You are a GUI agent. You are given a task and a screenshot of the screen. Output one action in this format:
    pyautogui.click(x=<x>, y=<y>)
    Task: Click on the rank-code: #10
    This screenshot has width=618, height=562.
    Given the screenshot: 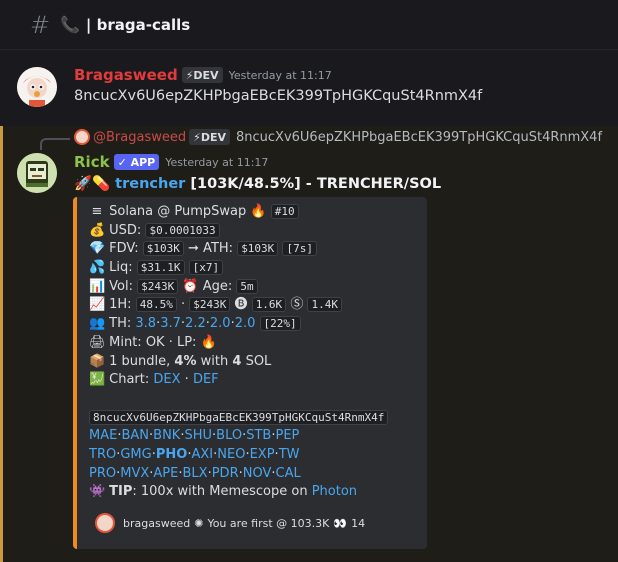 What is the action you would take?
    pyautogui.click(x=284, y=211)
    